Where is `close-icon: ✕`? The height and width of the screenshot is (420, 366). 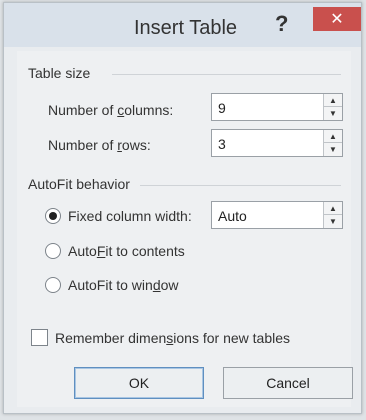
close-icon: ✕ is located at coordinates (337, 19).